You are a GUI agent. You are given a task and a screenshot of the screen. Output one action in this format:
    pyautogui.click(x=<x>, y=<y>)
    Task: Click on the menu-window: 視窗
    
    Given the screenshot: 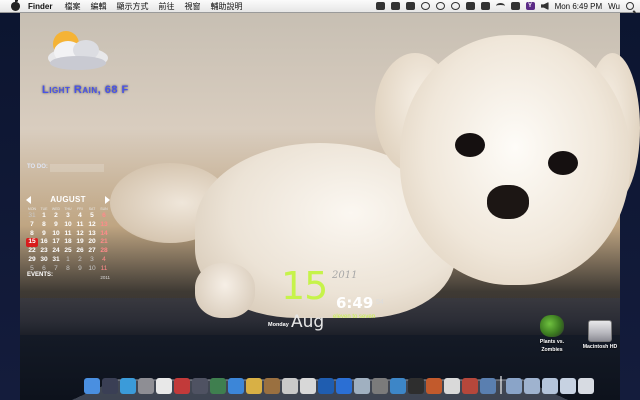 What is the action you would take?
    pyautogui.click(x=192, y=6)
    